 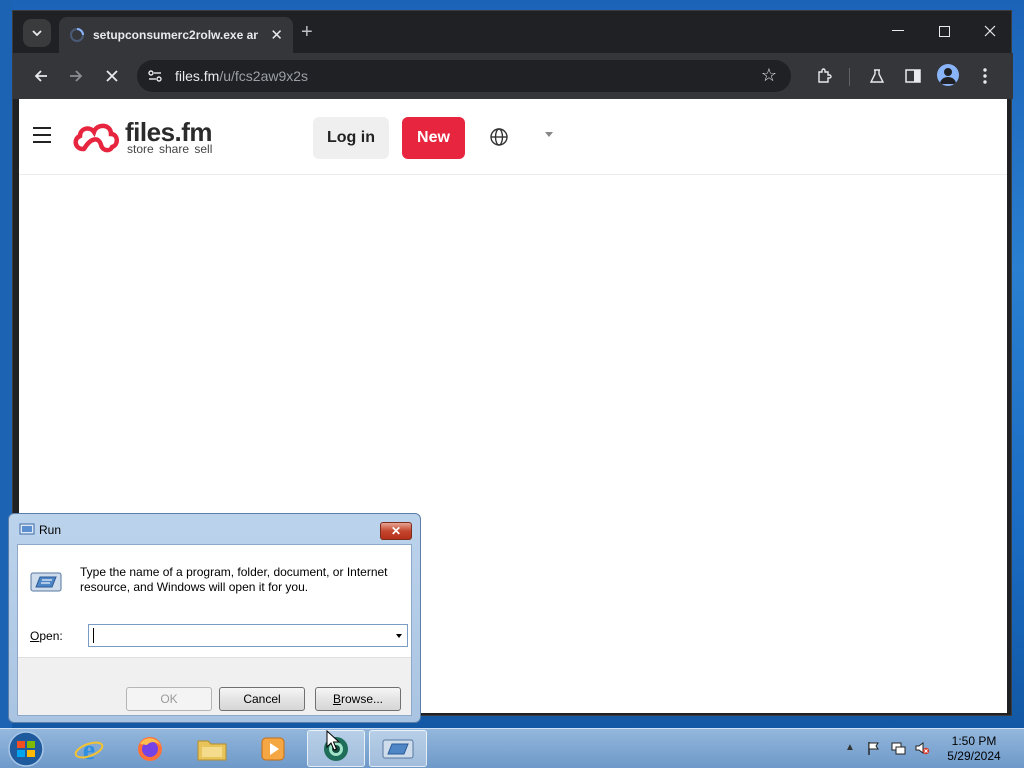 What do you see at coordinates (513, 137) in the screenshot?
I see `site-header: files.fm store share sell Log in New` at bounding box center [513, 137].